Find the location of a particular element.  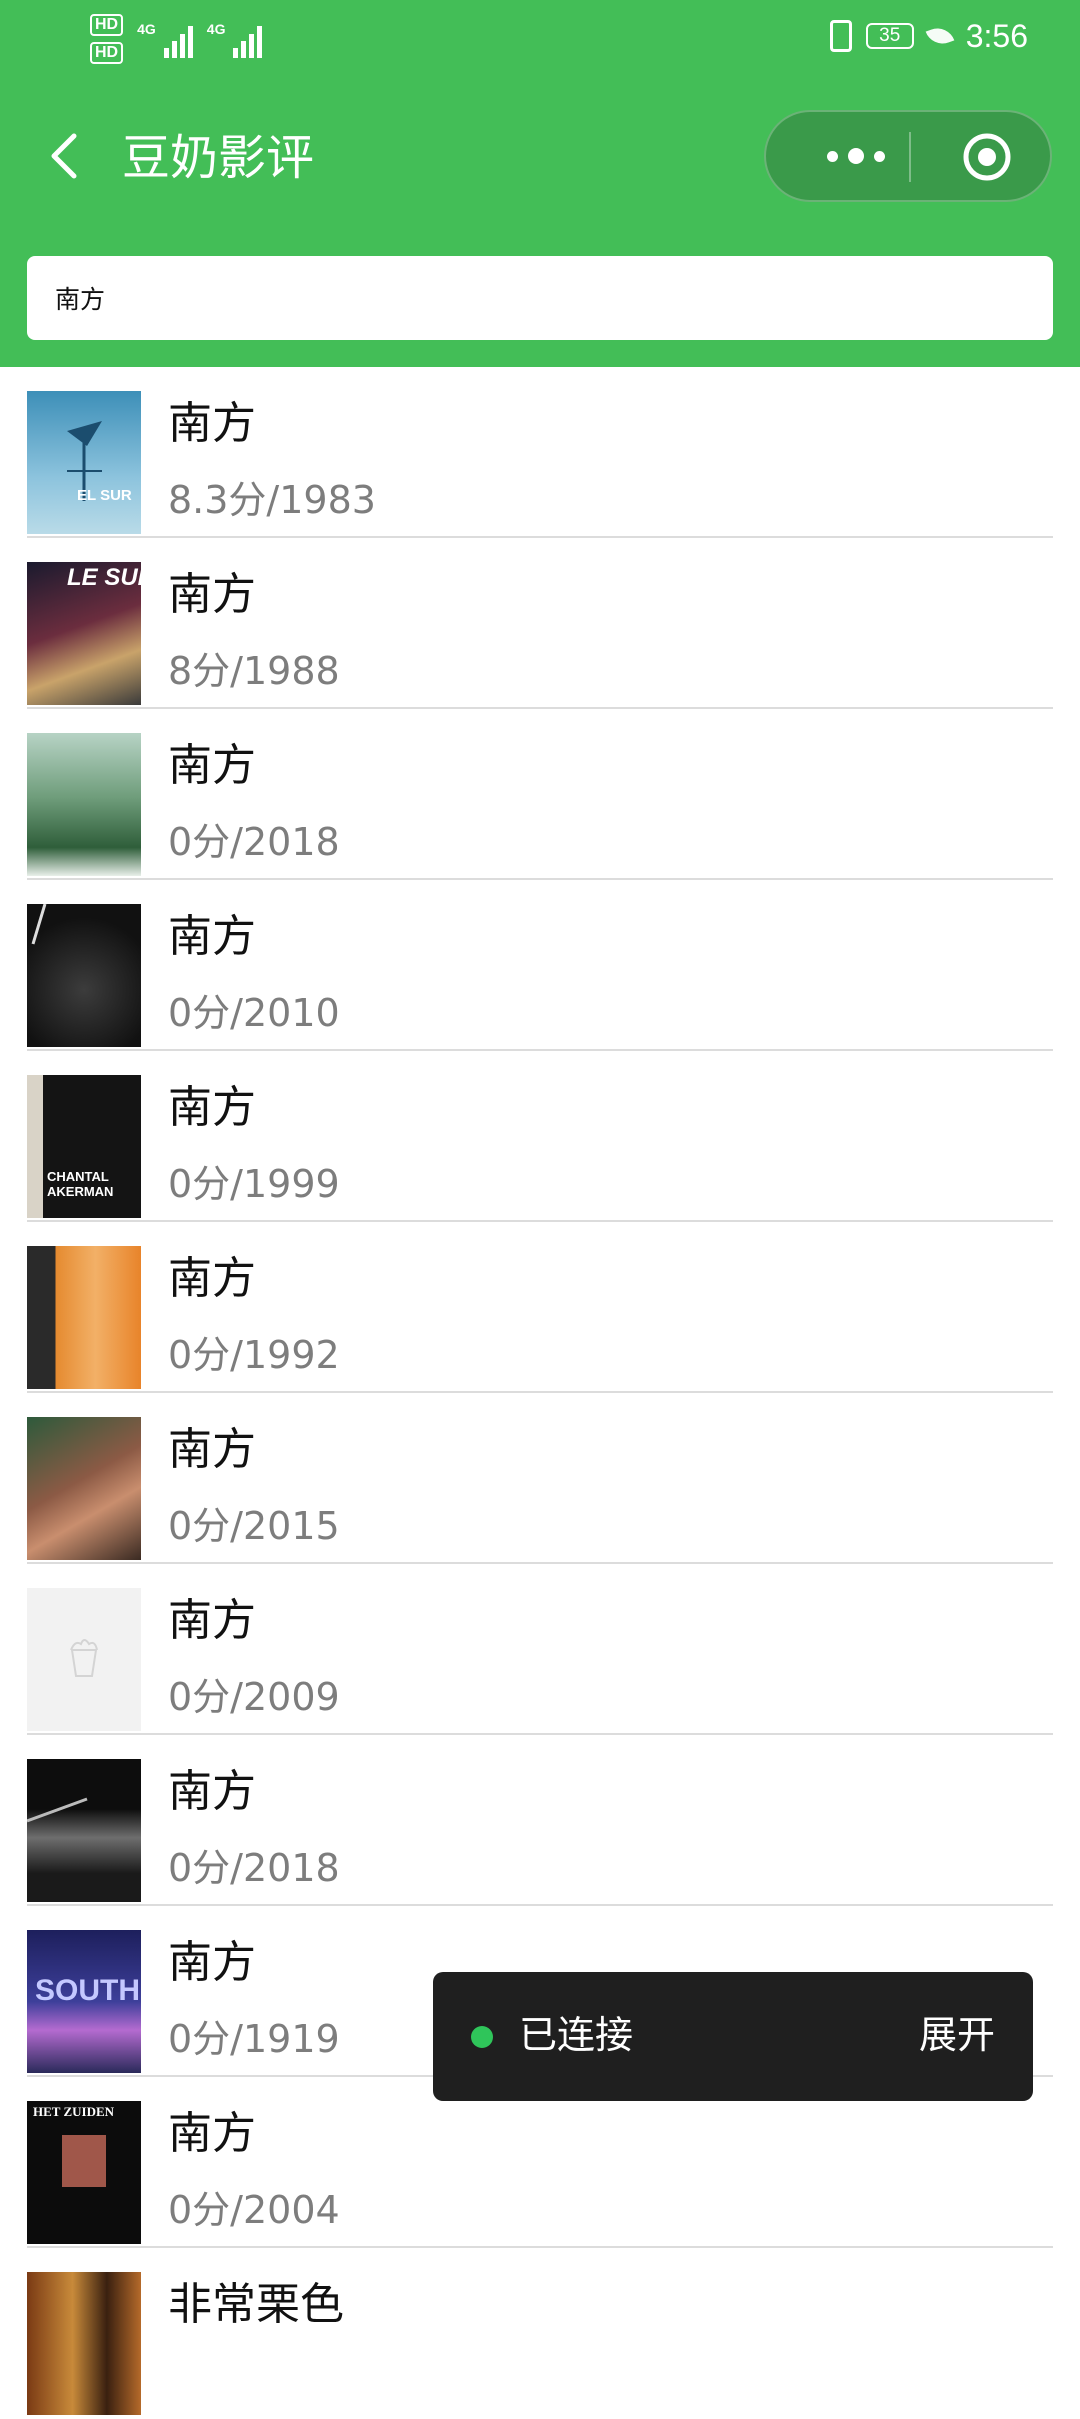

movie-poster-placeholder is located at coordinates (84, 1659).